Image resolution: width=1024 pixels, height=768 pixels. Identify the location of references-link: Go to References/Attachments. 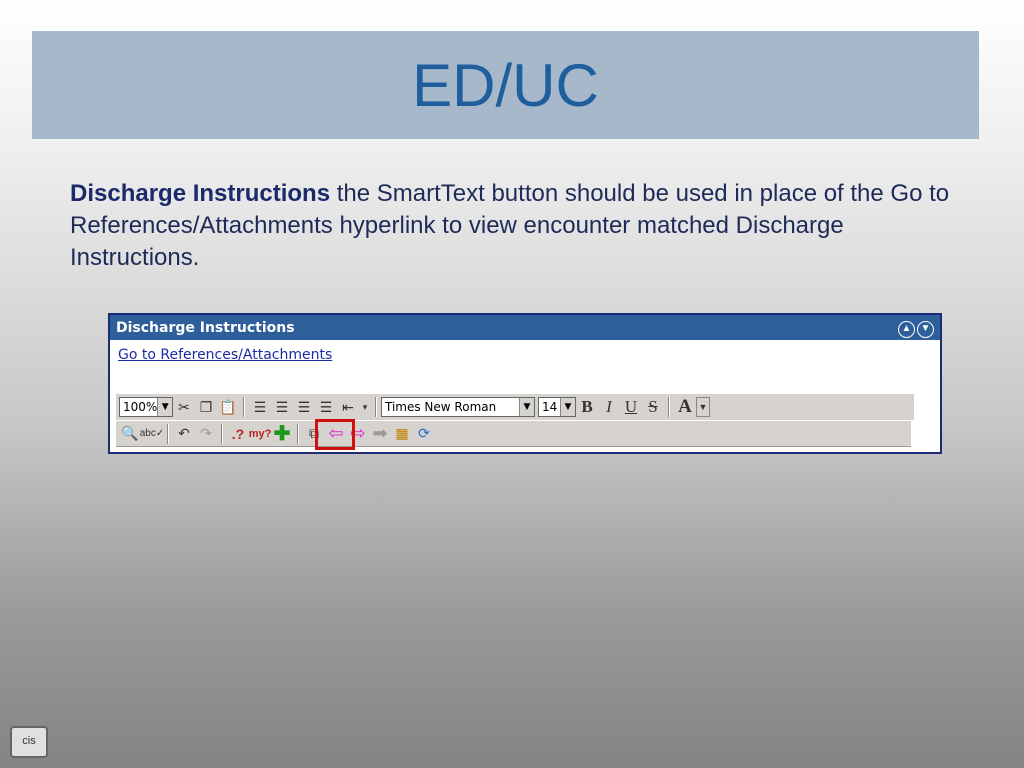
(225, 355).